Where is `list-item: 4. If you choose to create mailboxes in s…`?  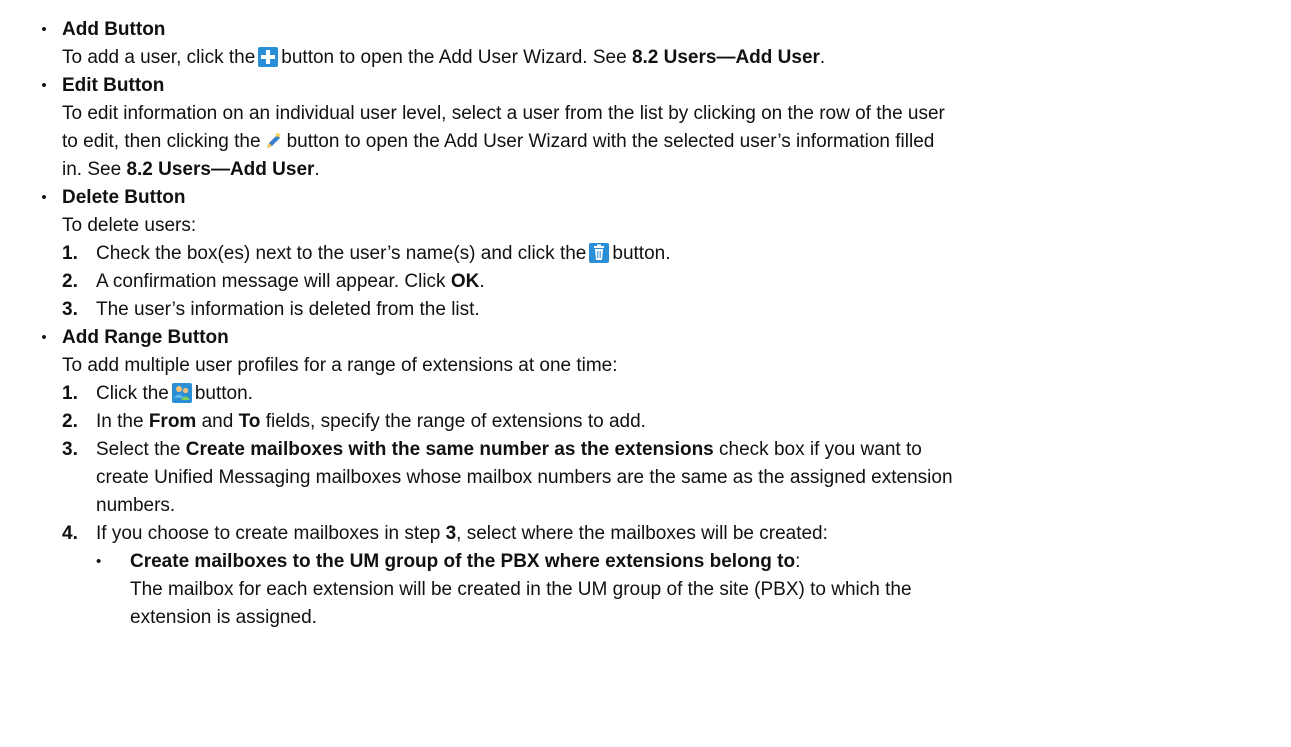 list-item: 4. If you choose to create mailboxes in s… is located at coordinates (676, 576).